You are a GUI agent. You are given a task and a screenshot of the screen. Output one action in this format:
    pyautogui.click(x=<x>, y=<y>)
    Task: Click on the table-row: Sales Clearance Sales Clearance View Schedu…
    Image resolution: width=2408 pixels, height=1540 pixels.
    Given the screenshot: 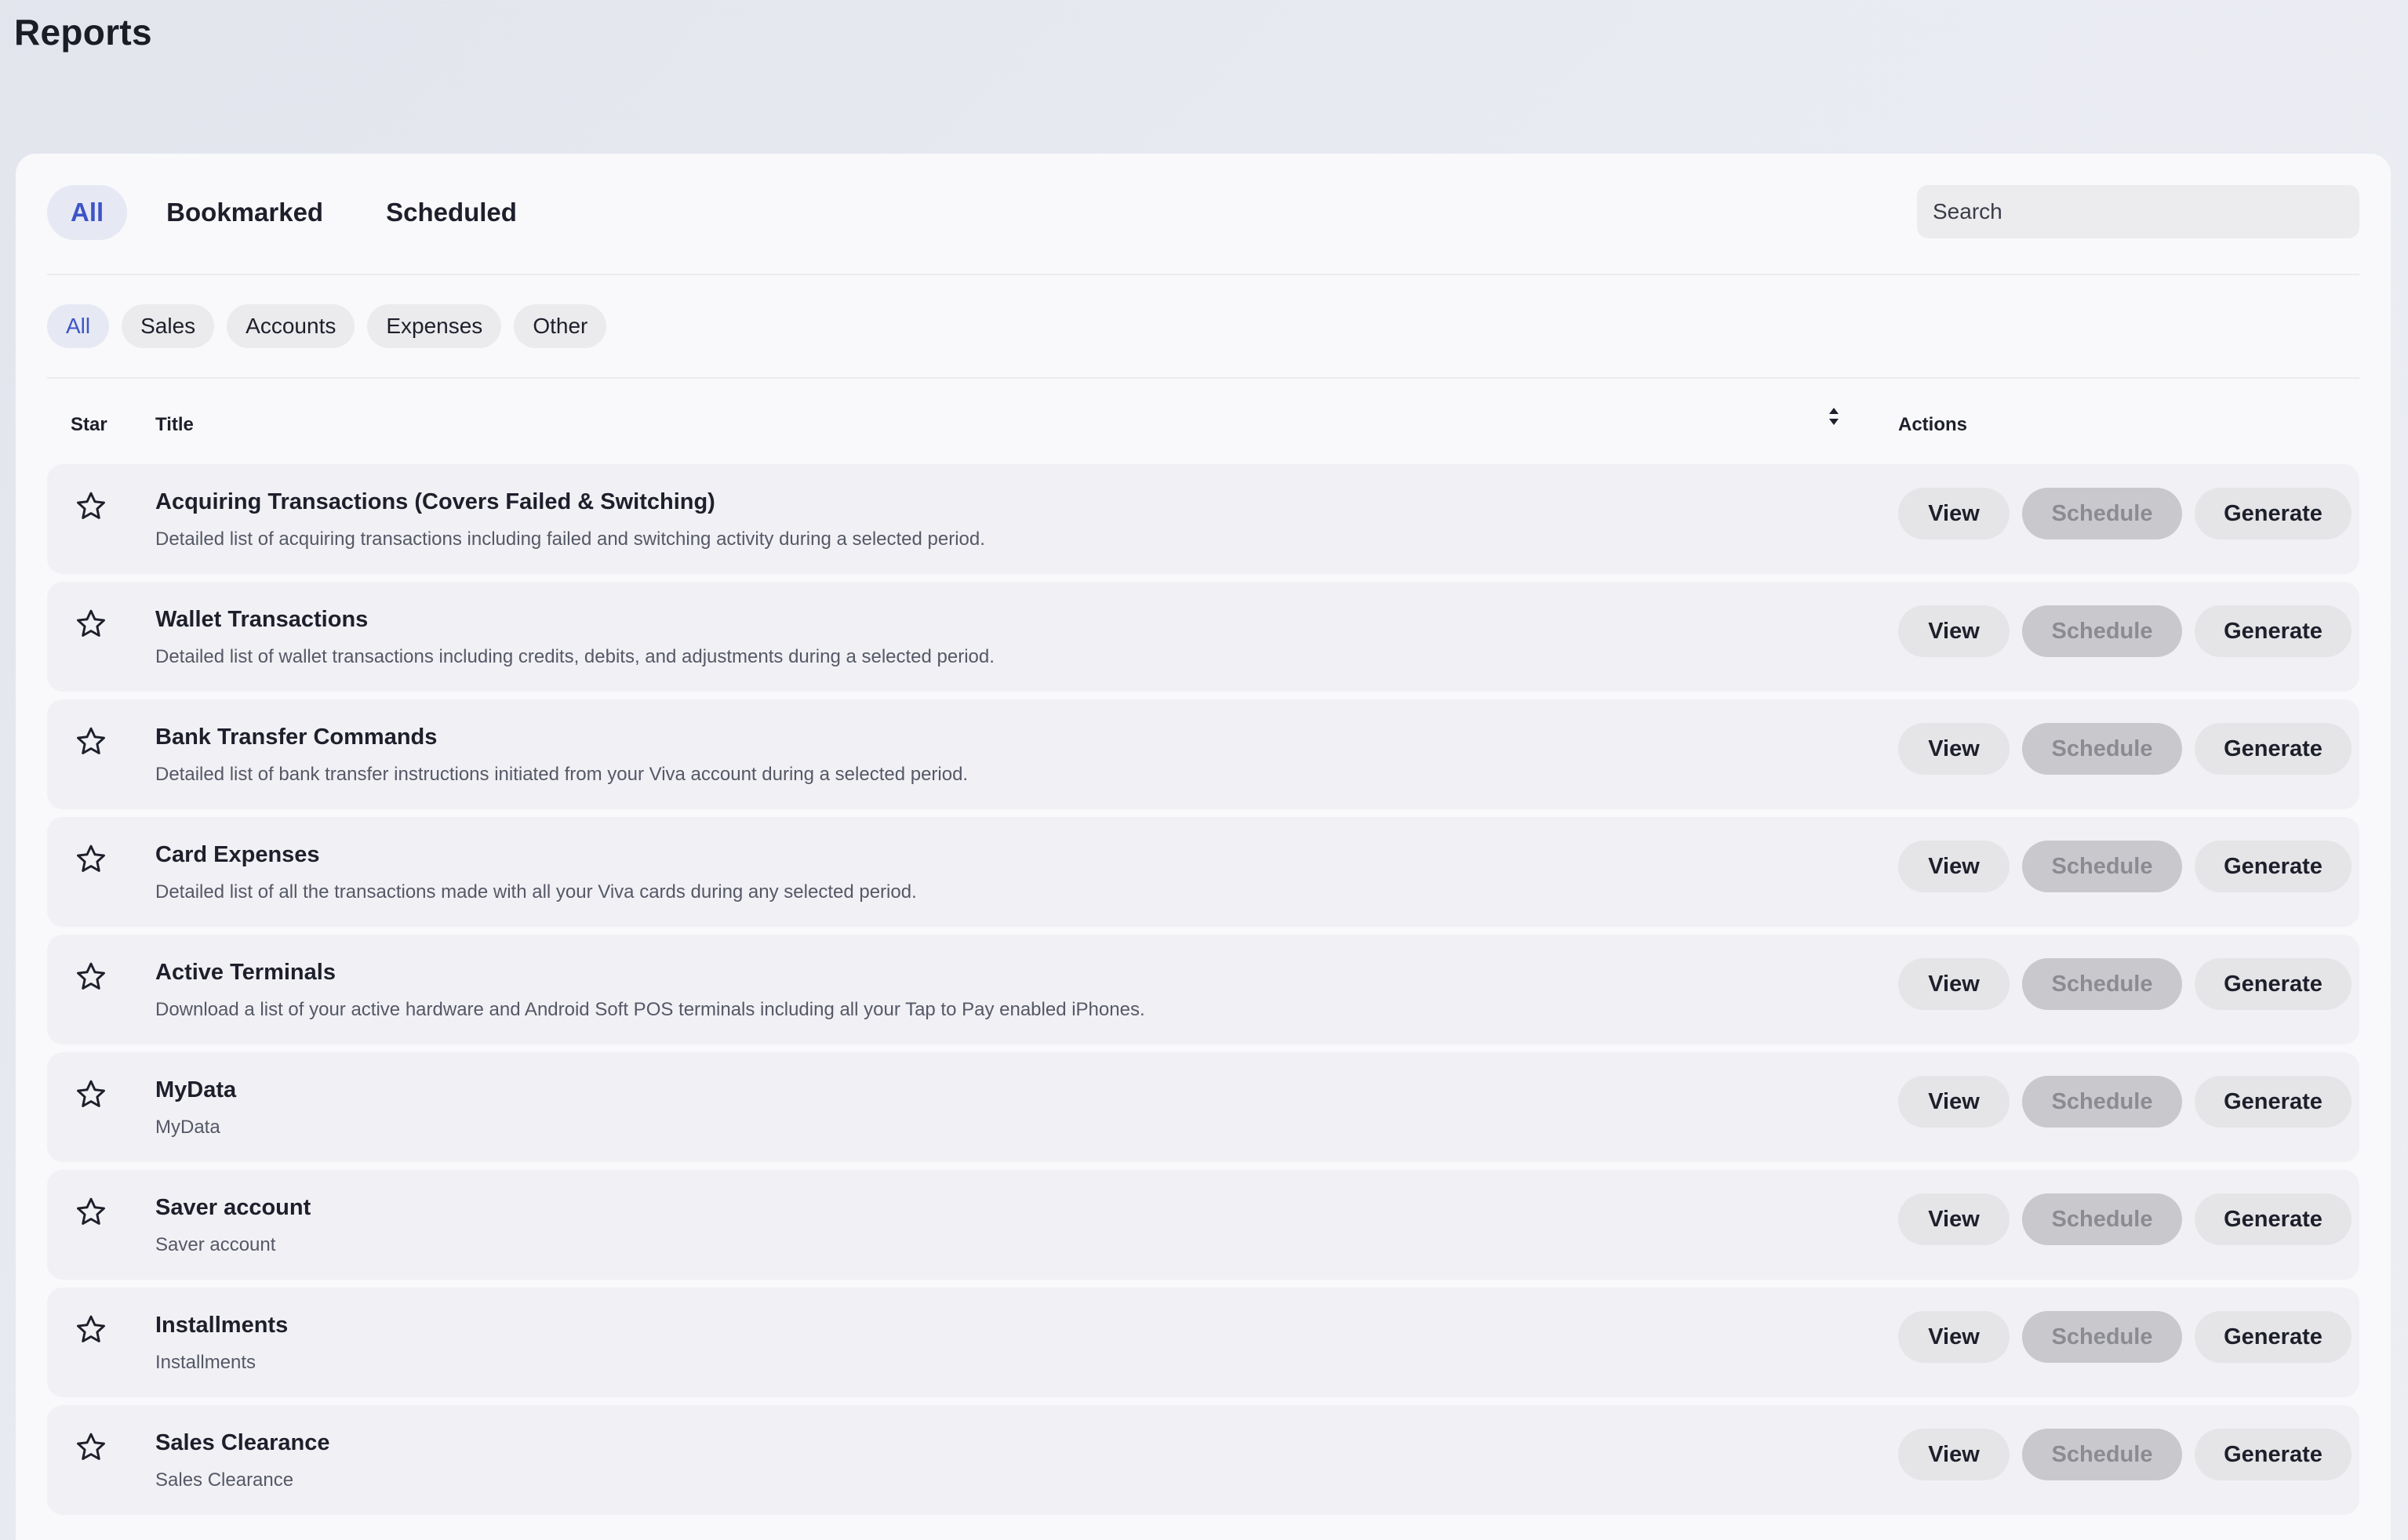 What is the action you would take?
    pyautogui.click(x=1203, y=1460)
    